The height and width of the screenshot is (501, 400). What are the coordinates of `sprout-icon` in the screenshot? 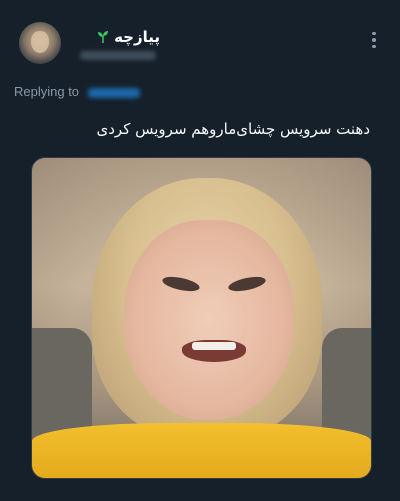 It's located at (103, 37).